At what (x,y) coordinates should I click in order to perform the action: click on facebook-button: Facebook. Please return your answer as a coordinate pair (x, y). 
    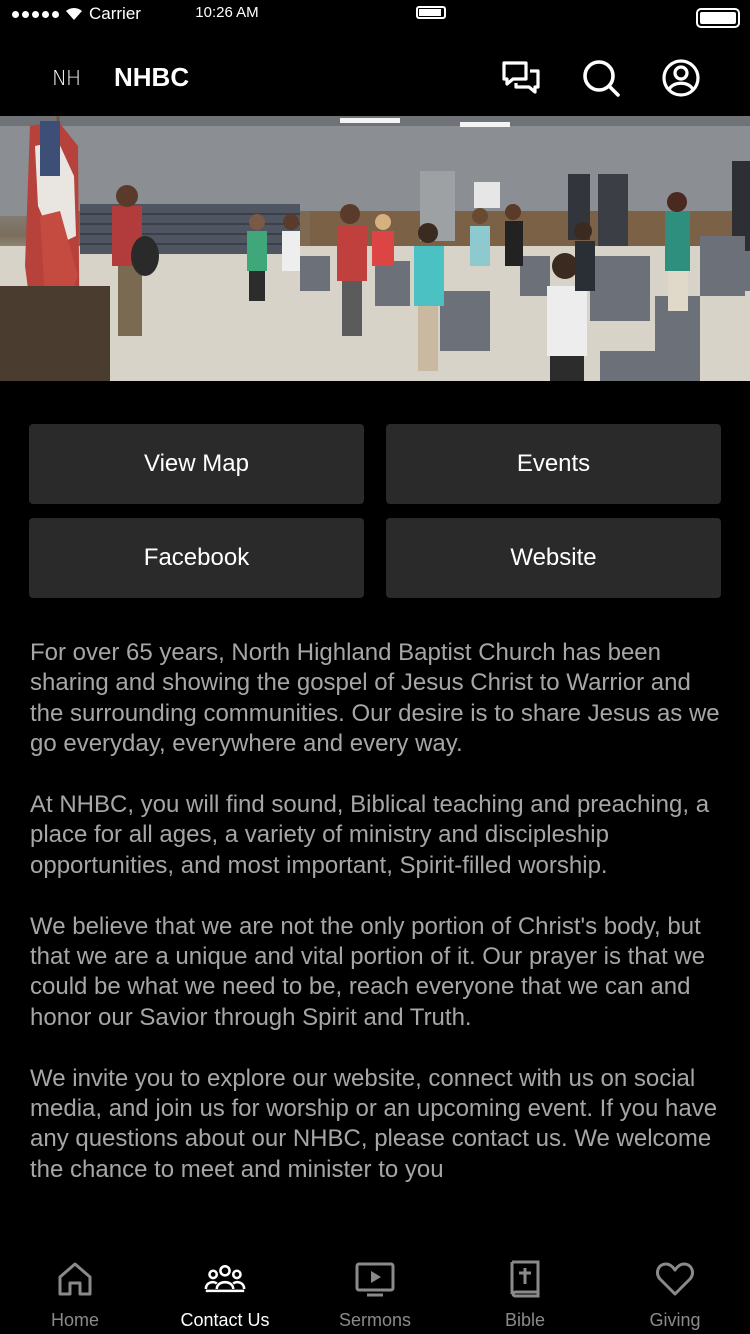
    Looking at the image, I should click on (196, 558).